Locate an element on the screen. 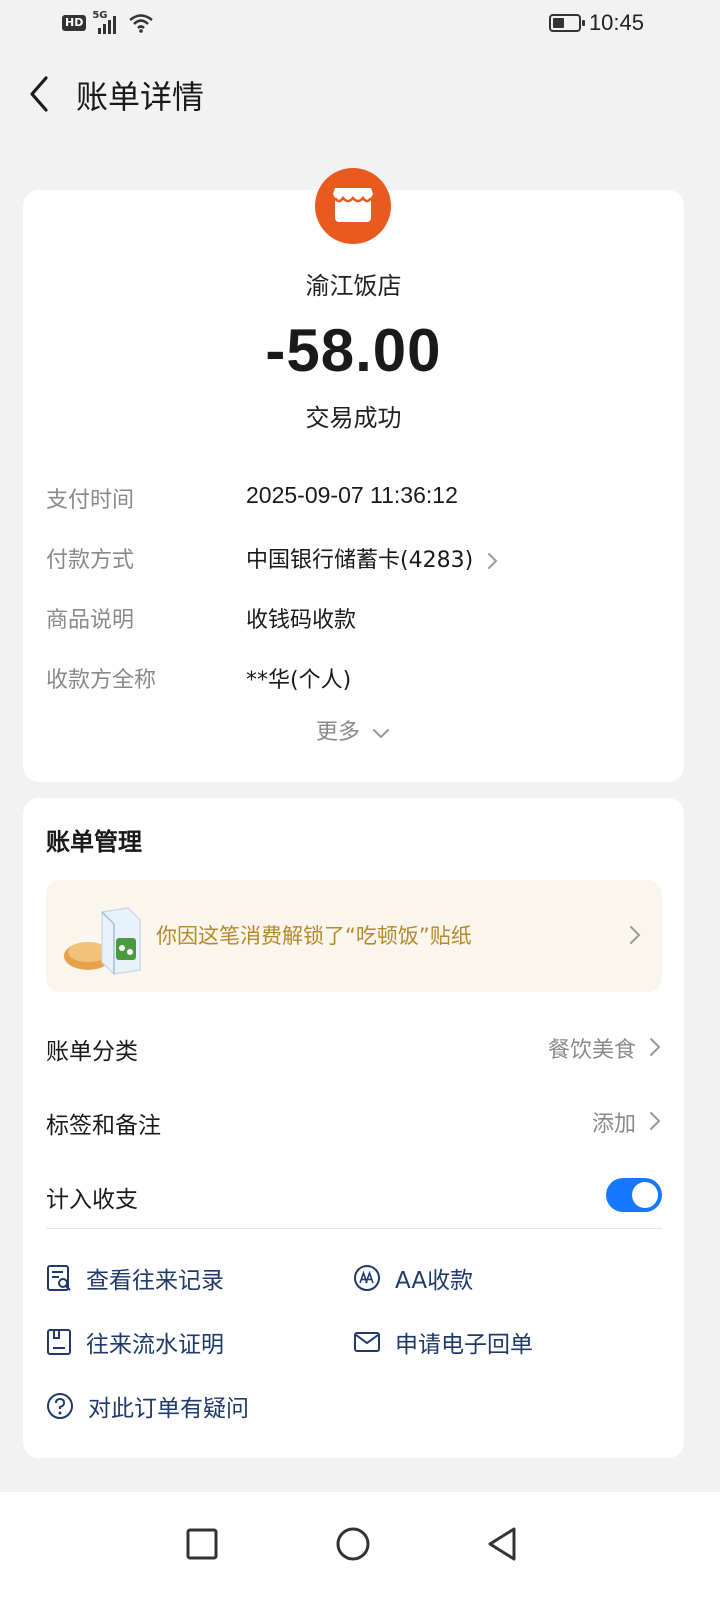 Image resolution: width=720 pixels, height=1600 pixels. category-row: 账单分类 餐饮美食 is located at coordinates (354, 1047).